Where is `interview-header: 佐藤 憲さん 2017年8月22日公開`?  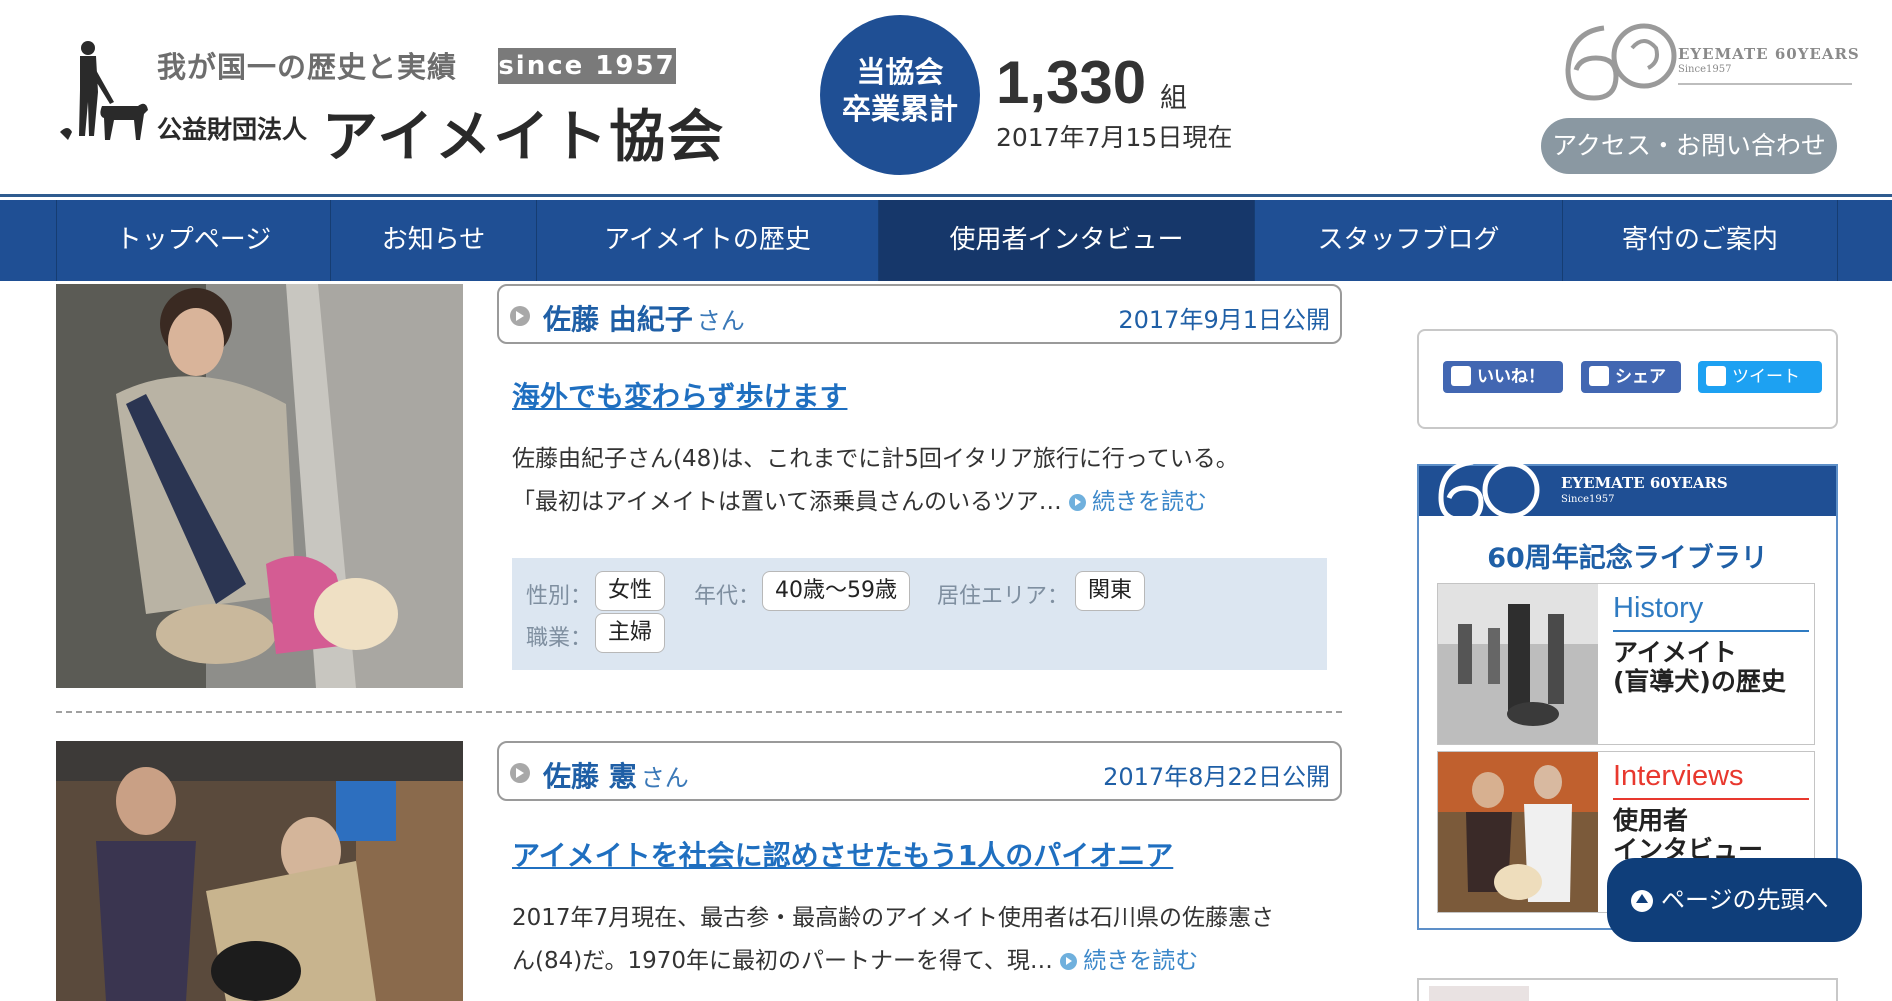
interview-header: 佐藤 憲さん 2017年8月22日公開 is located at coordinates (919, 771).